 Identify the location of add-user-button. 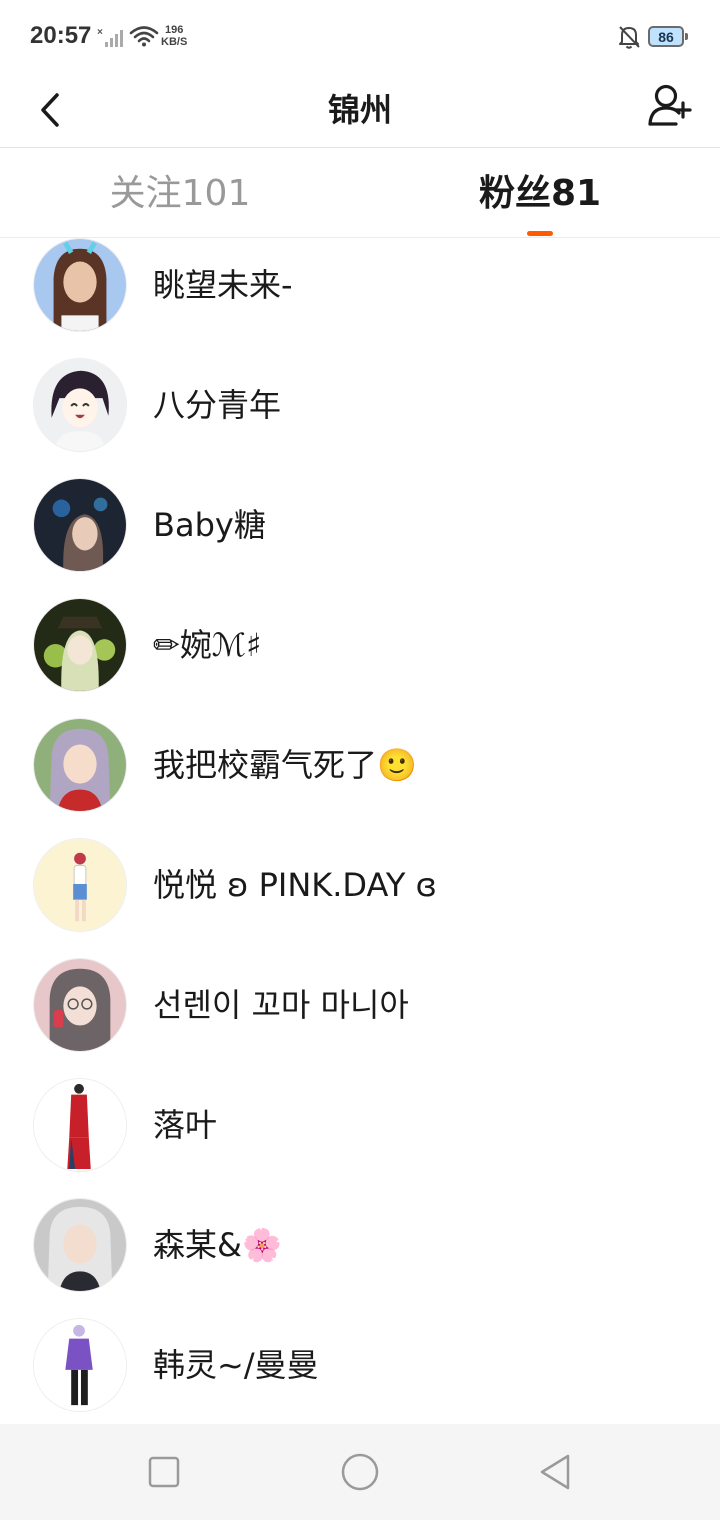
(671, 105).